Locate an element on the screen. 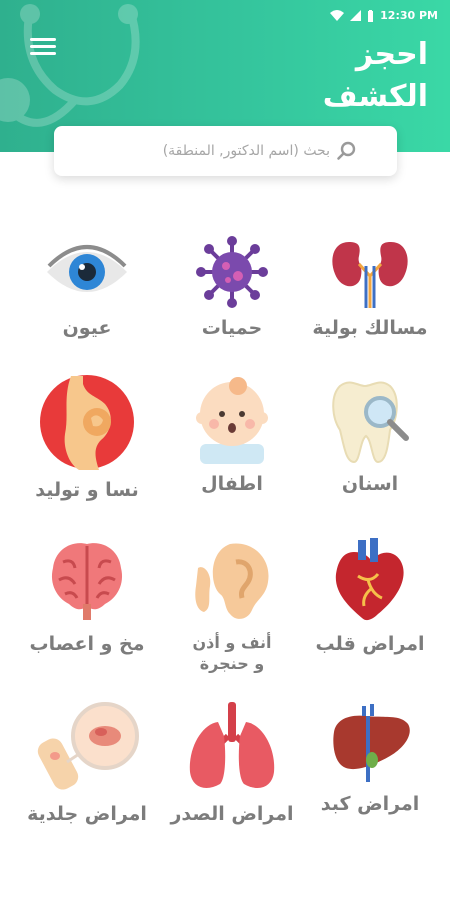 This screenshot has height=900, width=450. search-input is located at coordinates (200, 151).